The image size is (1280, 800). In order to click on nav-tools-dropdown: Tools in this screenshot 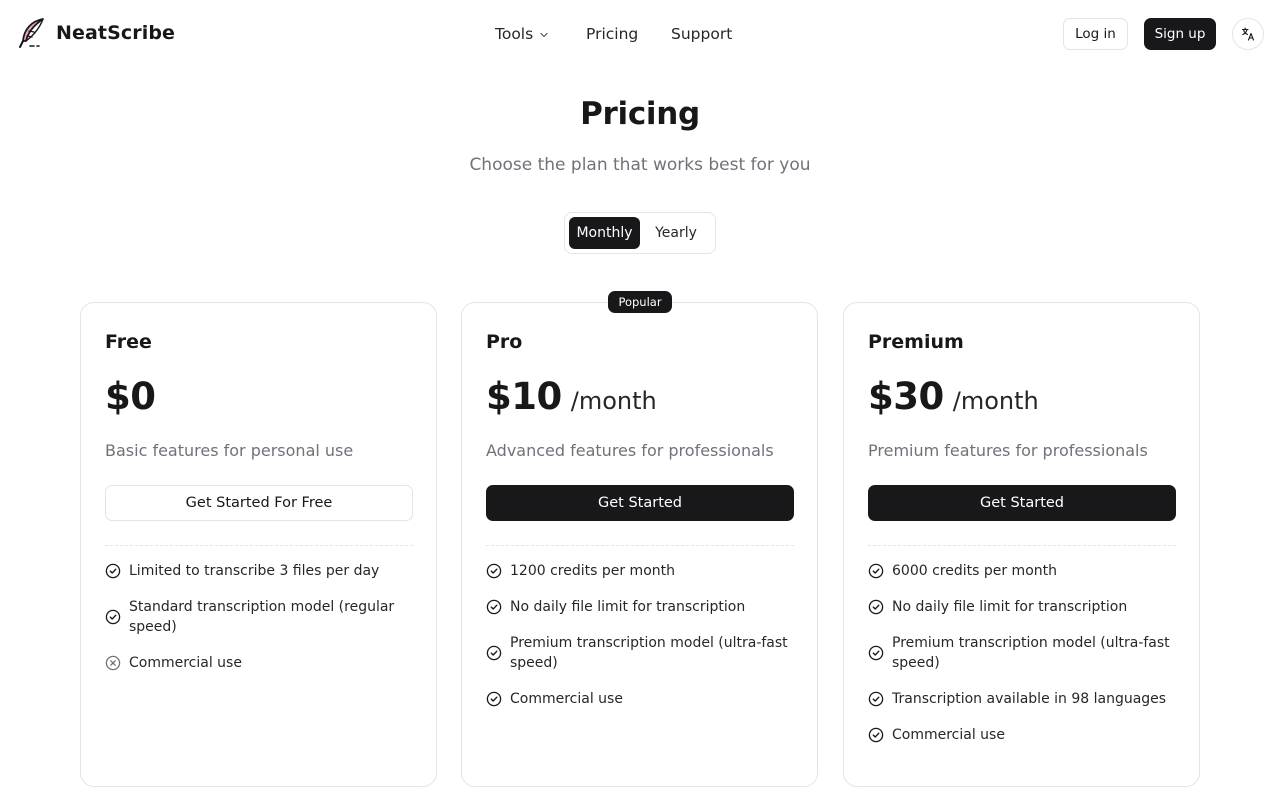, I will do `click(522, 34)`.